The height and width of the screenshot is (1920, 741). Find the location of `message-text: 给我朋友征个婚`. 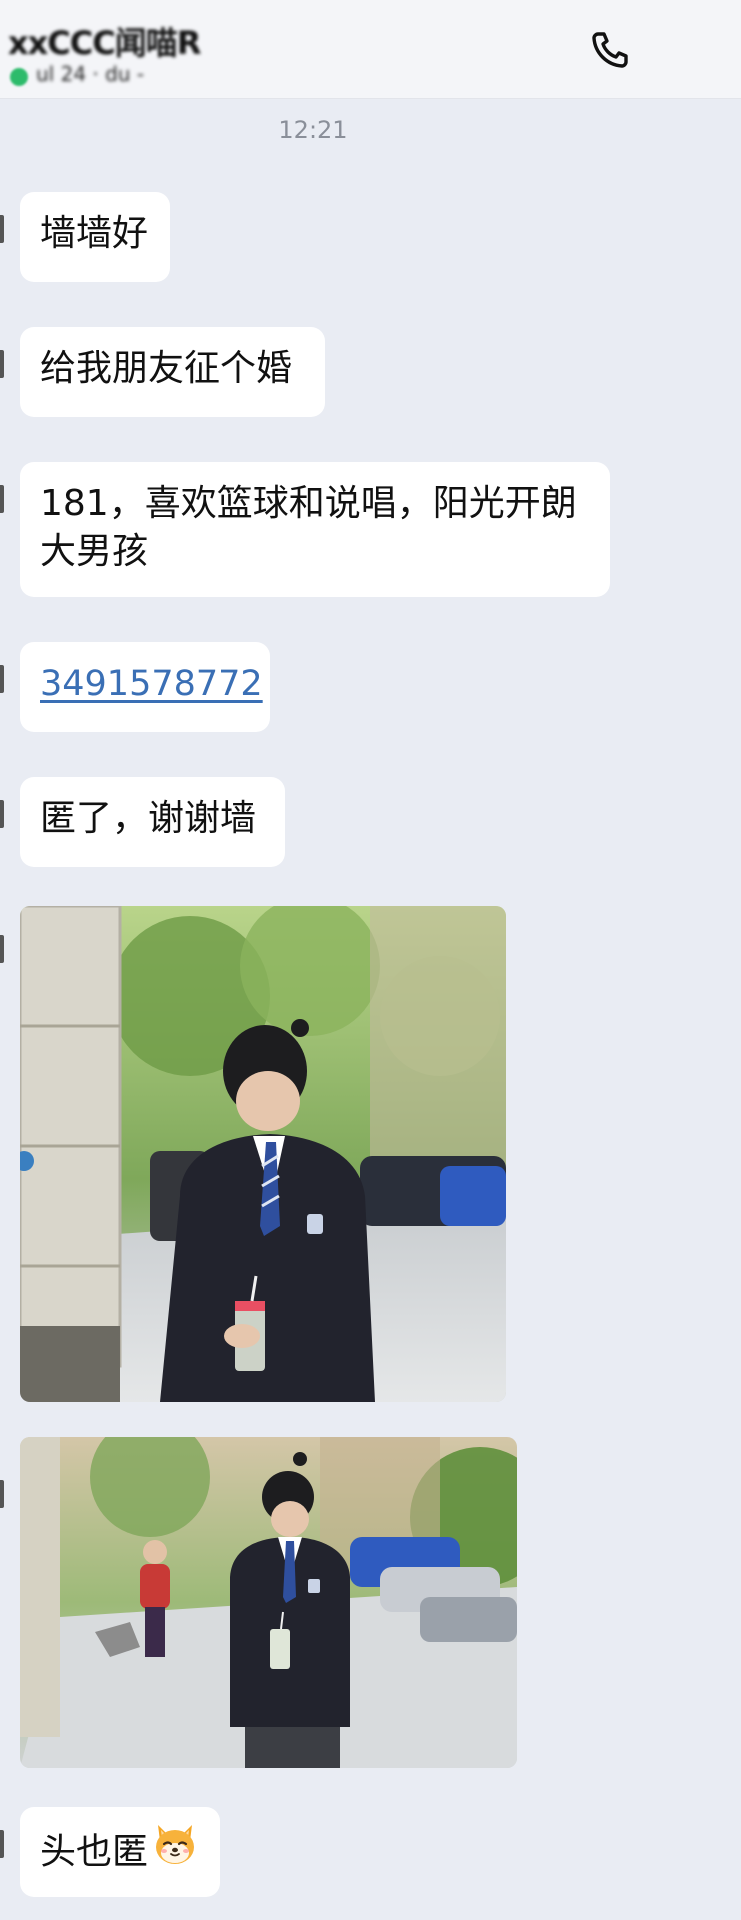

message-text: 给我朋友征个婚 is located at coordinates (166, 368).